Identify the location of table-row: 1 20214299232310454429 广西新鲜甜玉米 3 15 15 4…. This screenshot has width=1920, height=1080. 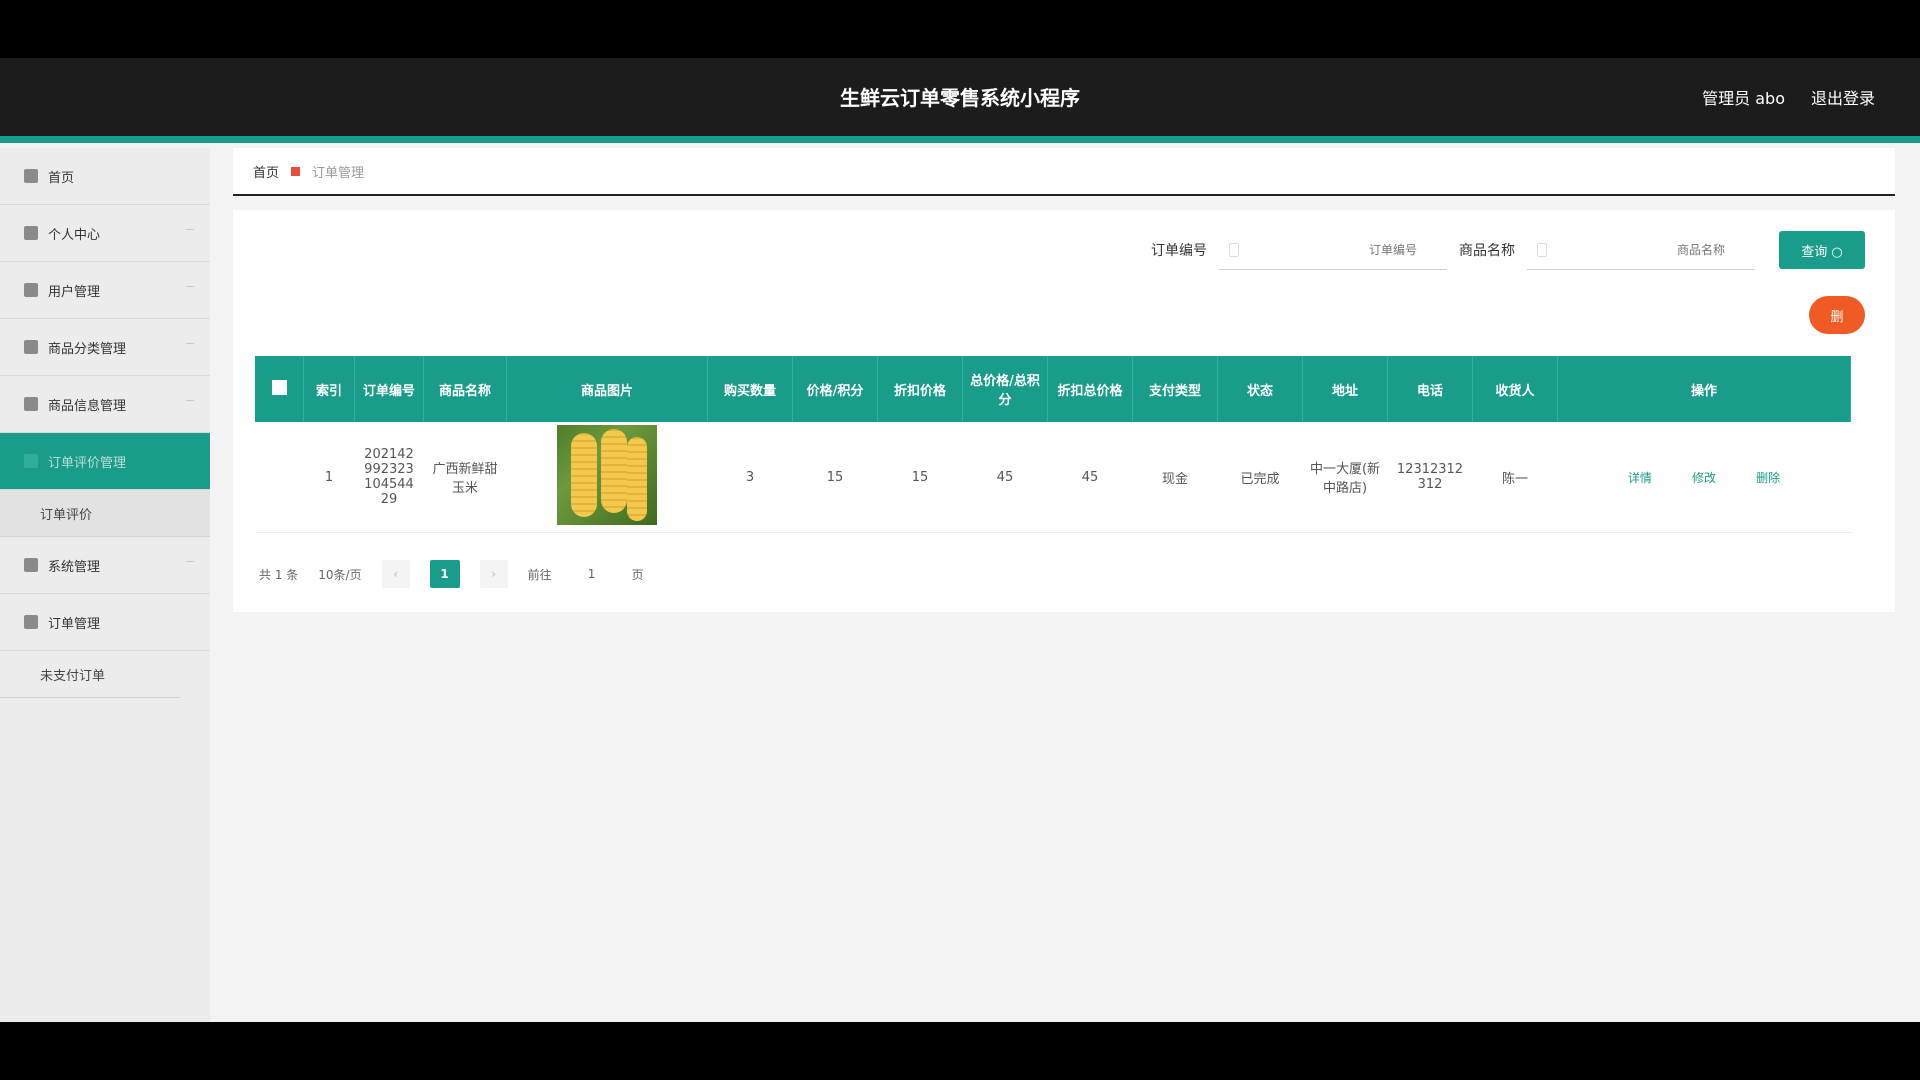
(1053, 477).